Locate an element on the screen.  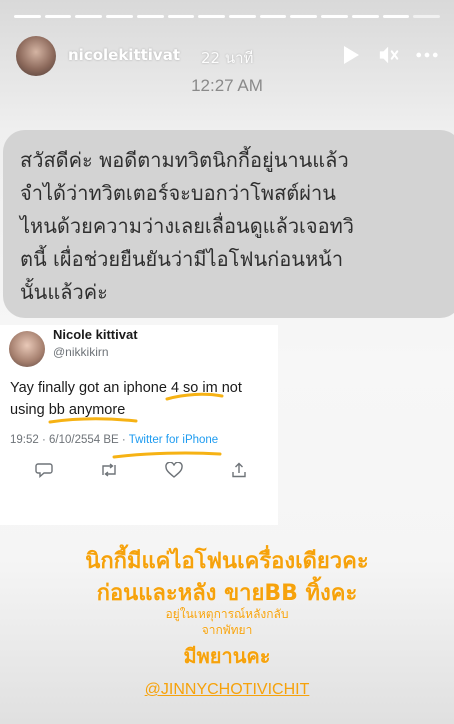
mention-text: @JINNYCHOTIVICHIT is located at coordinates (227, 689).